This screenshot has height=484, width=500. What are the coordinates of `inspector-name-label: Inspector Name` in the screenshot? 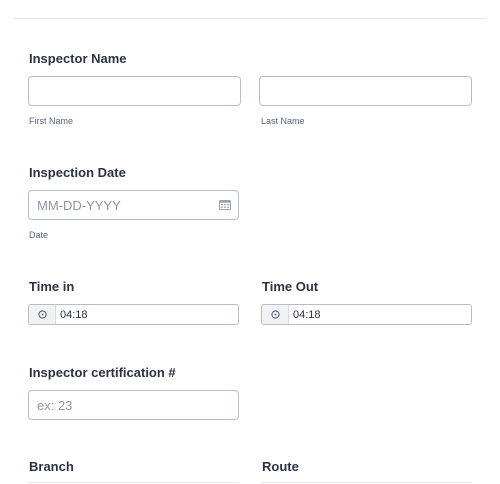 It's located at (78, 58).